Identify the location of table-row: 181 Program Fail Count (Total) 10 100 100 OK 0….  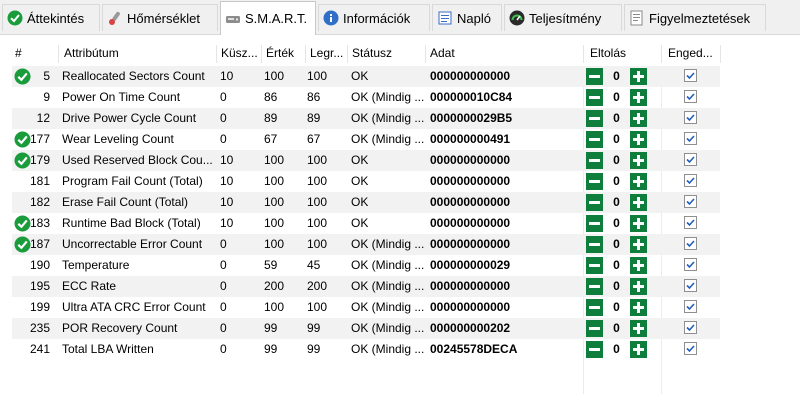
(366, 181).